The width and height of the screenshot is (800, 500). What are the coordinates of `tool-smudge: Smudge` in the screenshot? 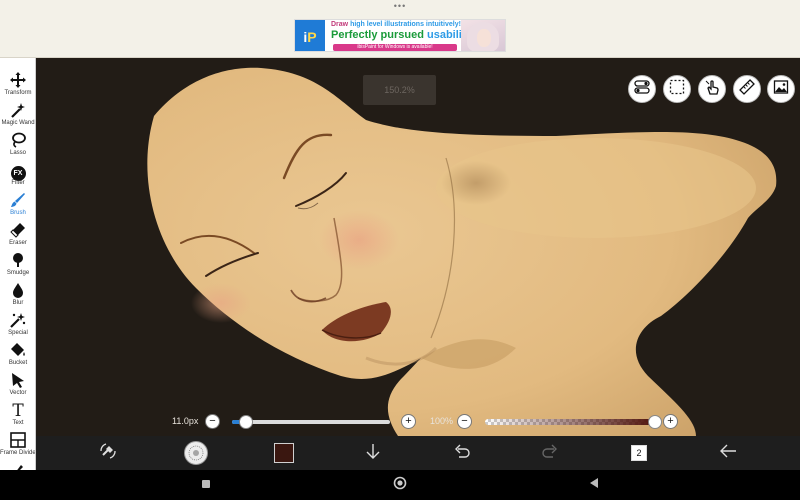 It's located at (17, 267).